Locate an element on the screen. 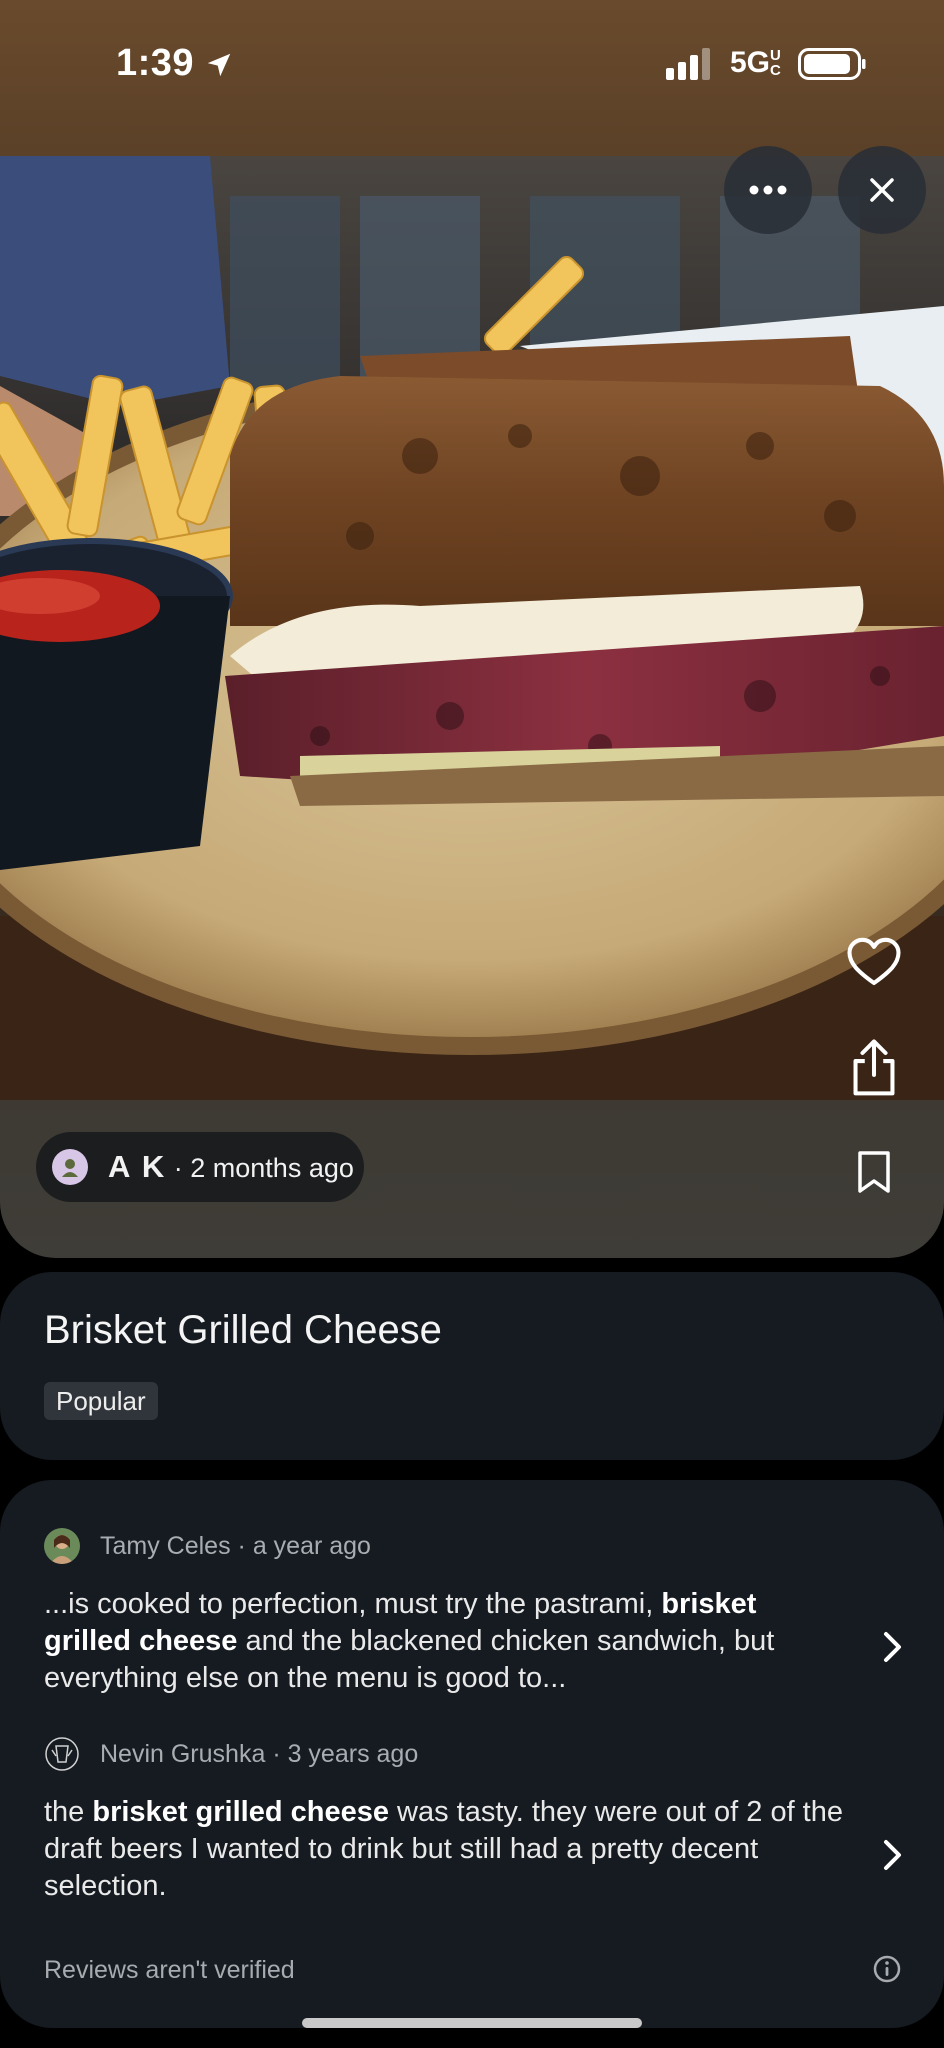 This screenshot has height=2048, width=944. ellipsis-icon is located at coordinates (768, 190).